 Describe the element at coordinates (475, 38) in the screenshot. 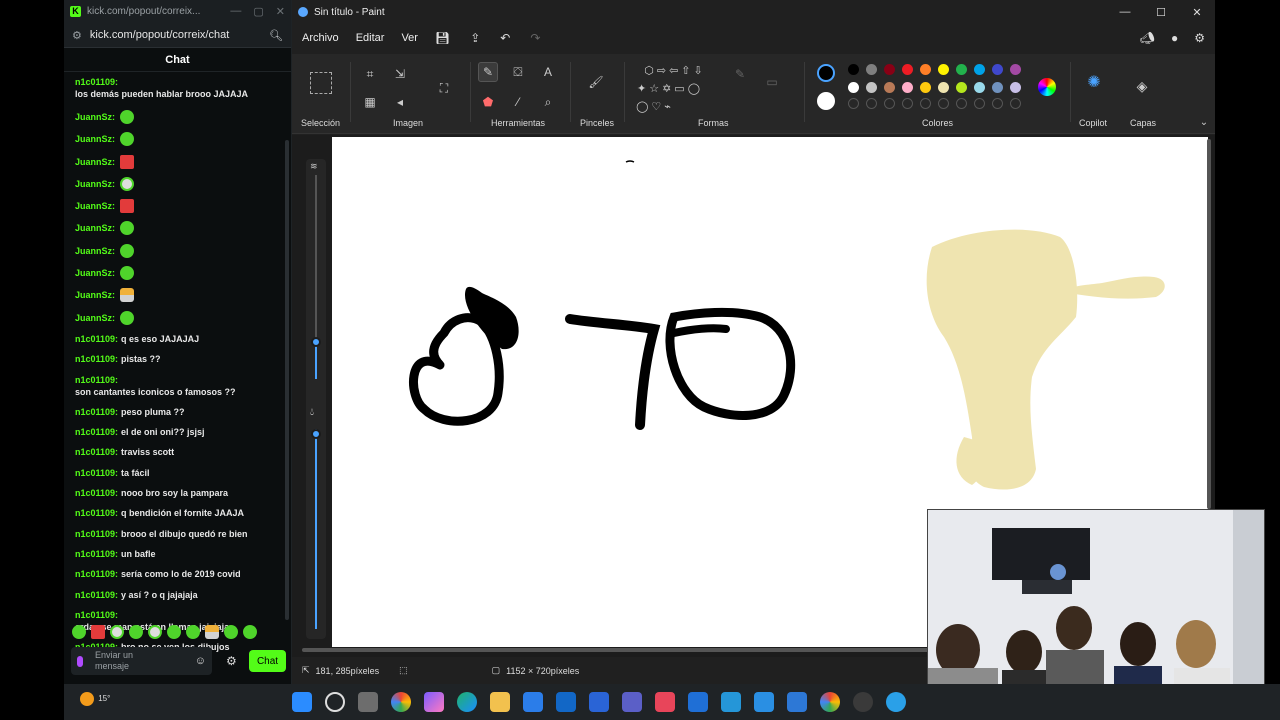

I see `share-icon: ⇪` at that location.